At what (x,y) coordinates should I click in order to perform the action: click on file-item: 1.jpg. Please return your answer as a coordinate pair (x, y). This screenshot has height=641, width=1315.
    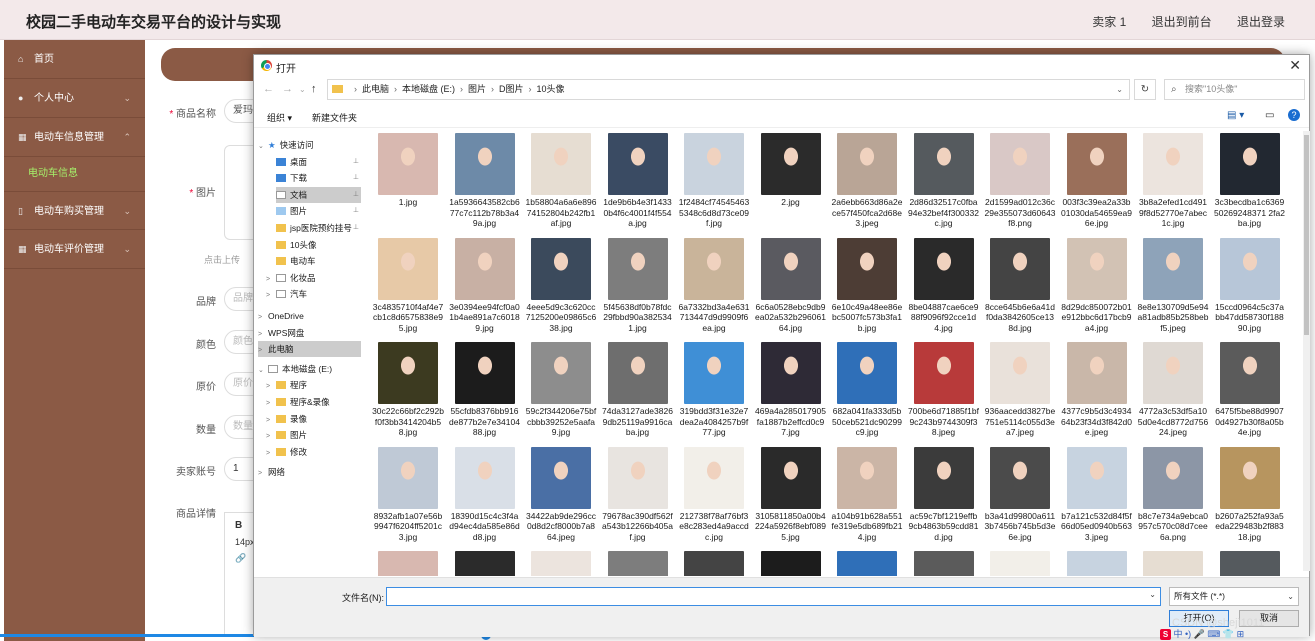
    Looking at the image, I should click on (408, 181).